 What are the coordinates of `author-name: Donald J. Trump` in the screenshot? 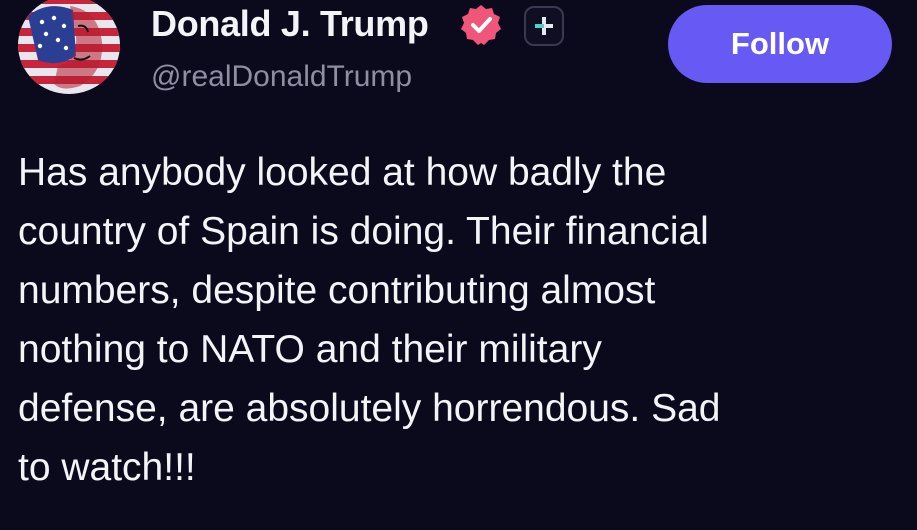 It's located at (290, 24).